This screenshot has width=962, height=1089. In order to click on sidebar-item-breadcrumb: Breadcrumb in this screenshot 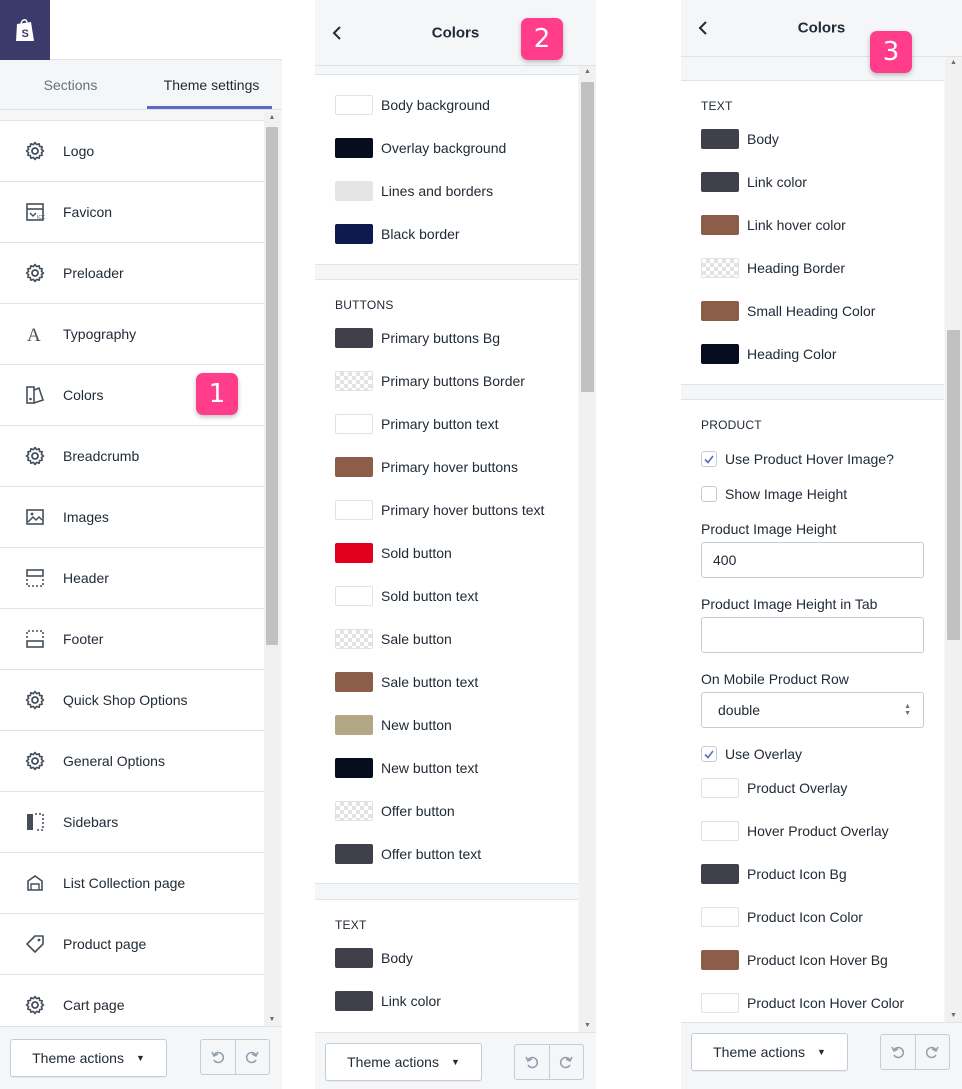, I will do `click(132, 456)`.